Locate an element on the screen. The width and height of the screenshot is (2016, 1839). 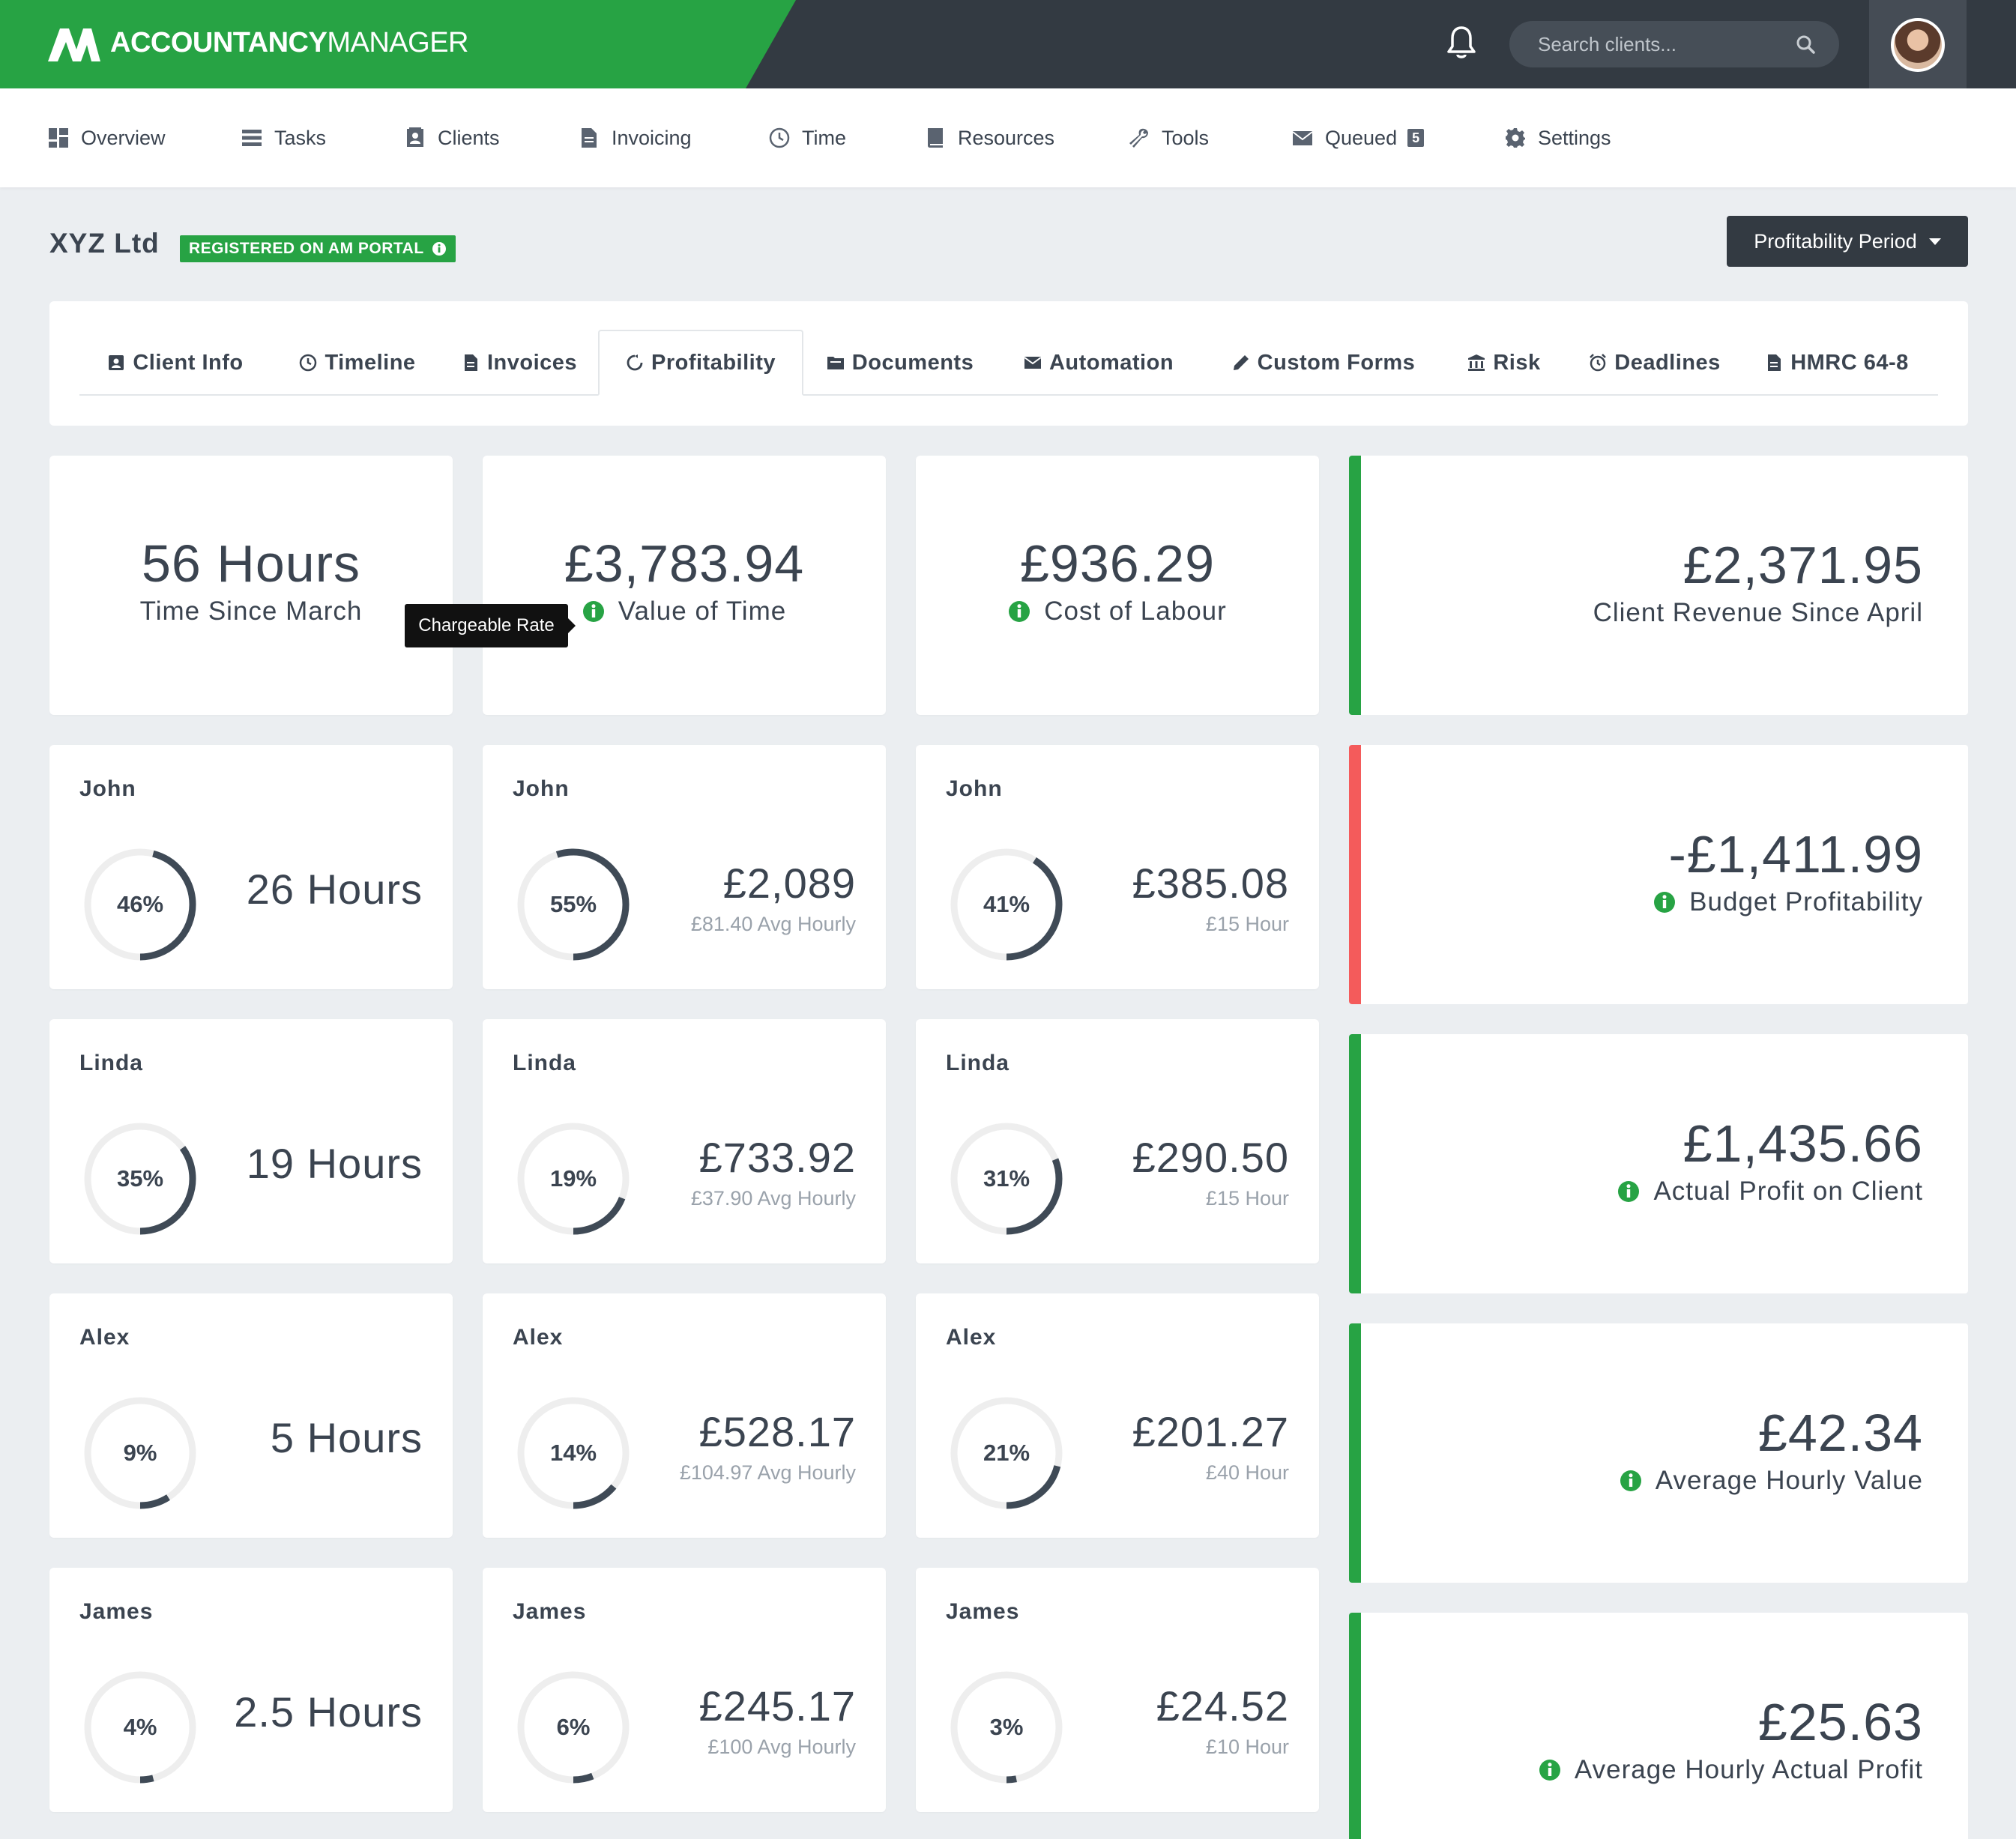
top-bar: ACCOUNTANCYMANAGER is located at coordinates (1008, 44).